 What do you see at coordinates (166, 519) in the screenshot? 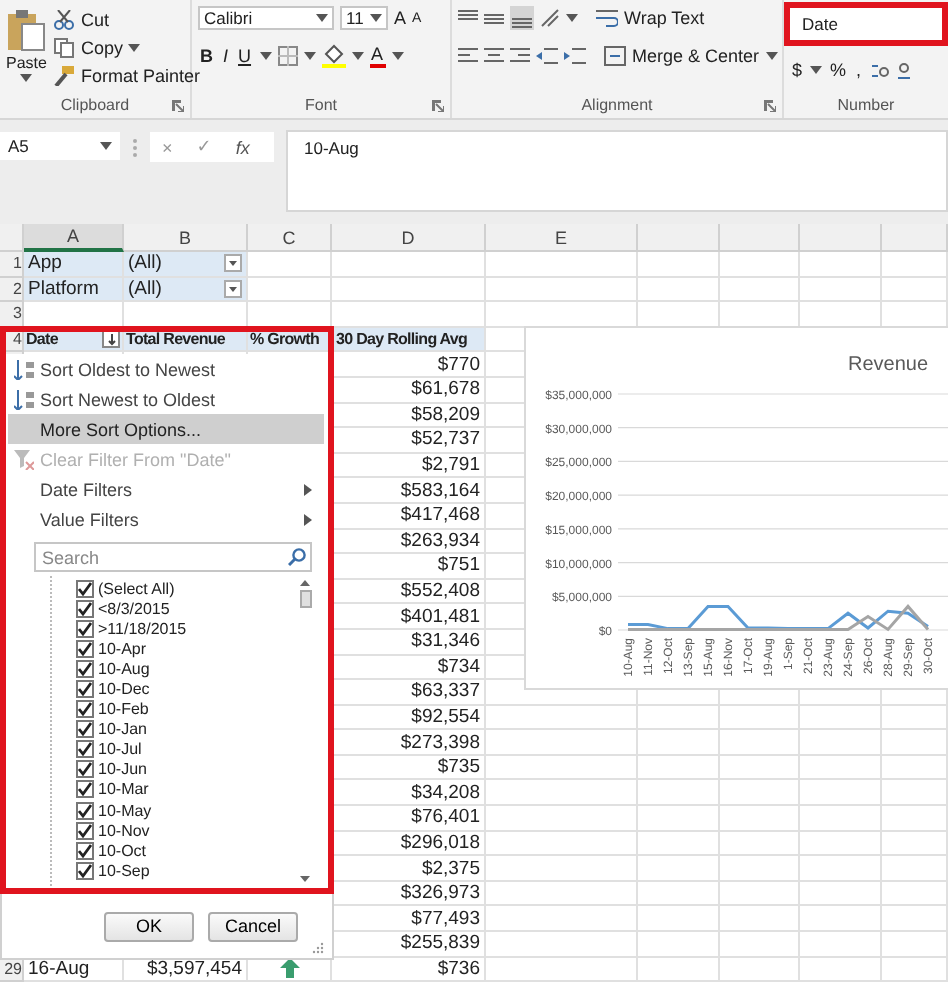
I see `menu-item: Value Filters` at bounding box center [166, 519].